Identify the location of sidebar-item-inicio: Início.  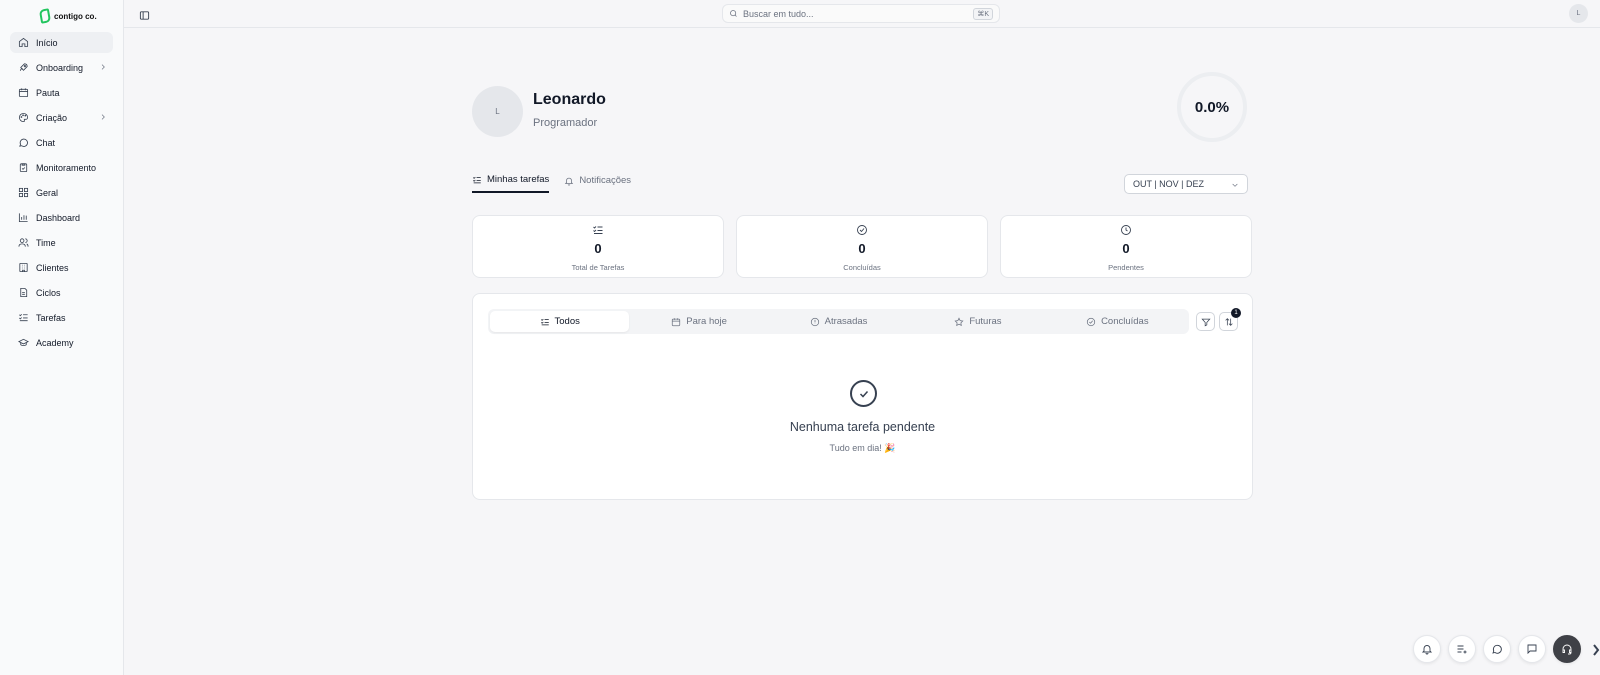
(61, 42).